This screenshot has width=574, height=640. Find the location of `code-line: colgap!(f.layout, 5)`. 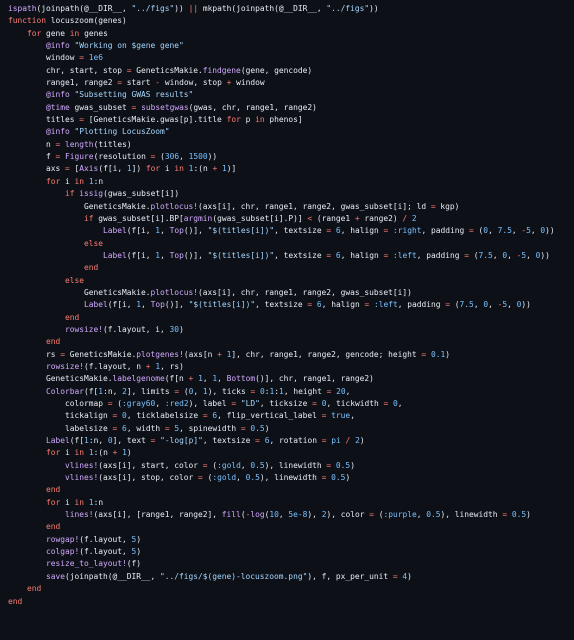

code-line: colgap!(f.layout, 5) is located at coordinates (291, 552).